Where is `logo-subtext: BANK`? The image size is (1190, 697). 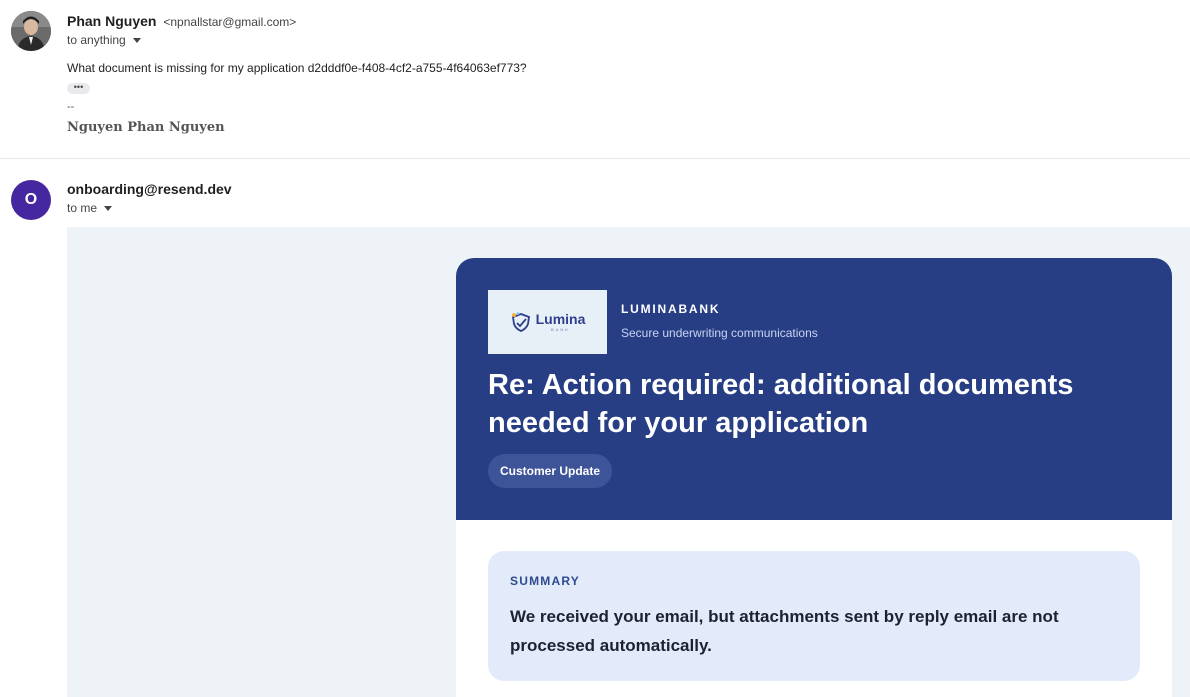
logo-subtext: BANK is located at coordinates (560, 329).